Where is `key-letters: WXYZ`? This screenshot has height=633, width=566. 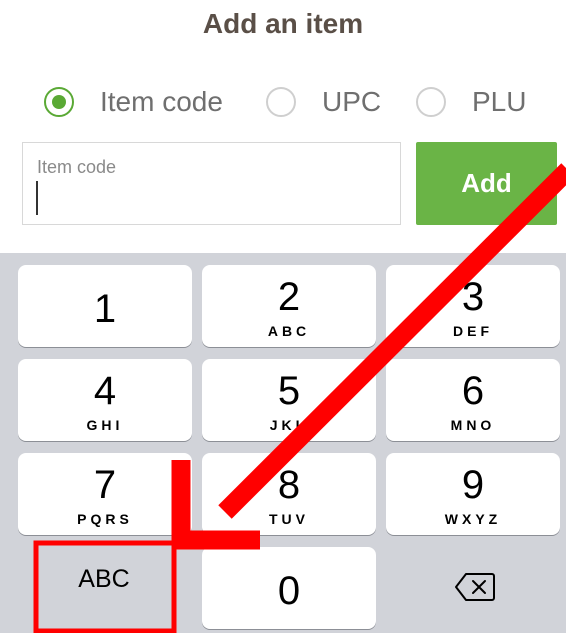
key-letters: WXYZ is located at coordinates (473, 519).